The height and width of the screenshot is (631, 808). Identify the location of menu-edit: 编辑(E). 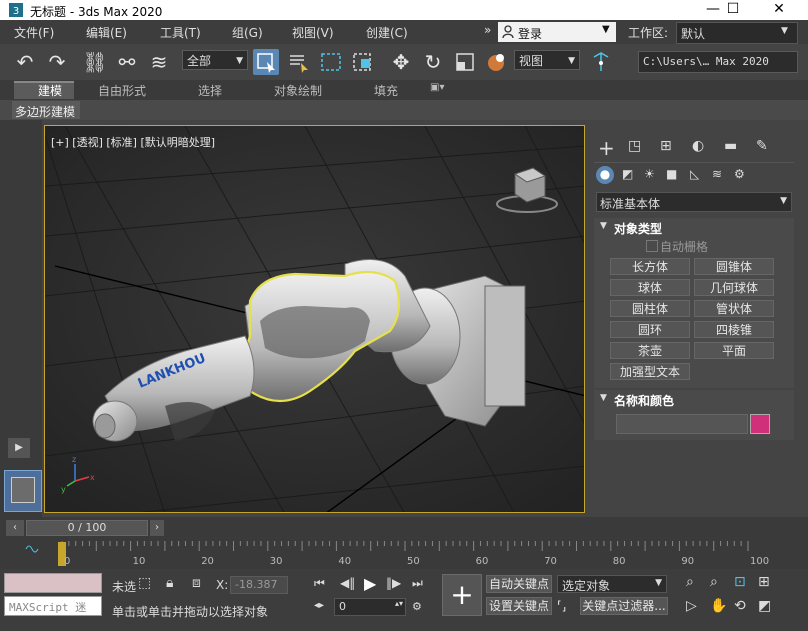
(106, 32).